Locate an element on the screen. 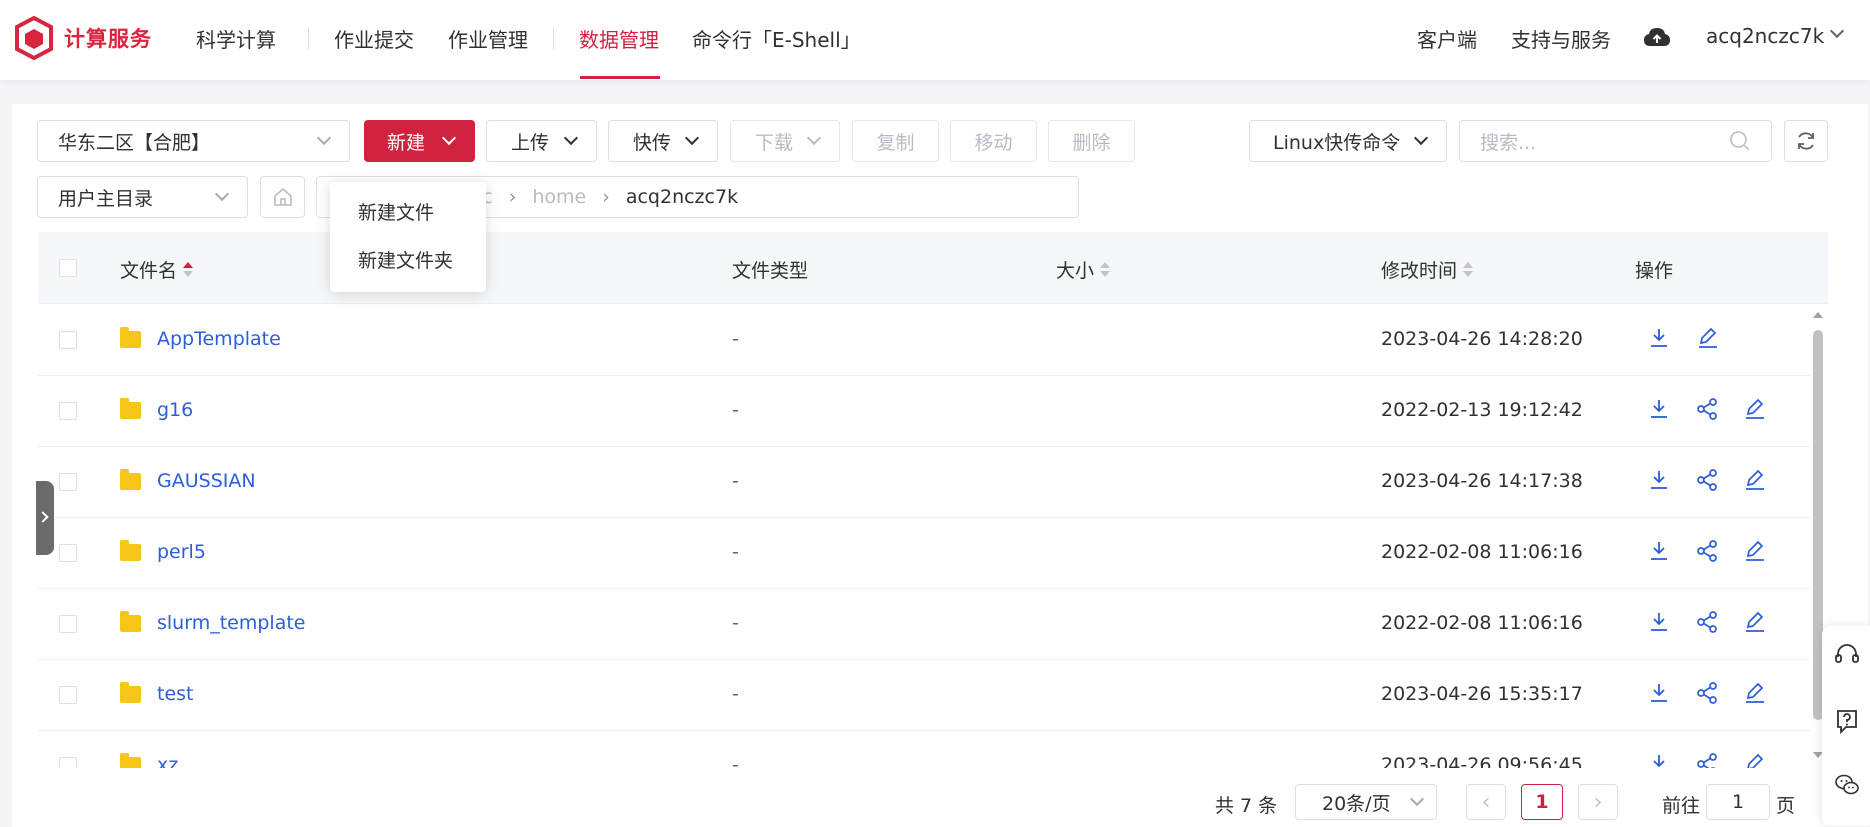 This screenshot has height=827, width=1870. table-row: slurm_template - 2022-02-08 11:06:16 is located at coordinates (924, 624).